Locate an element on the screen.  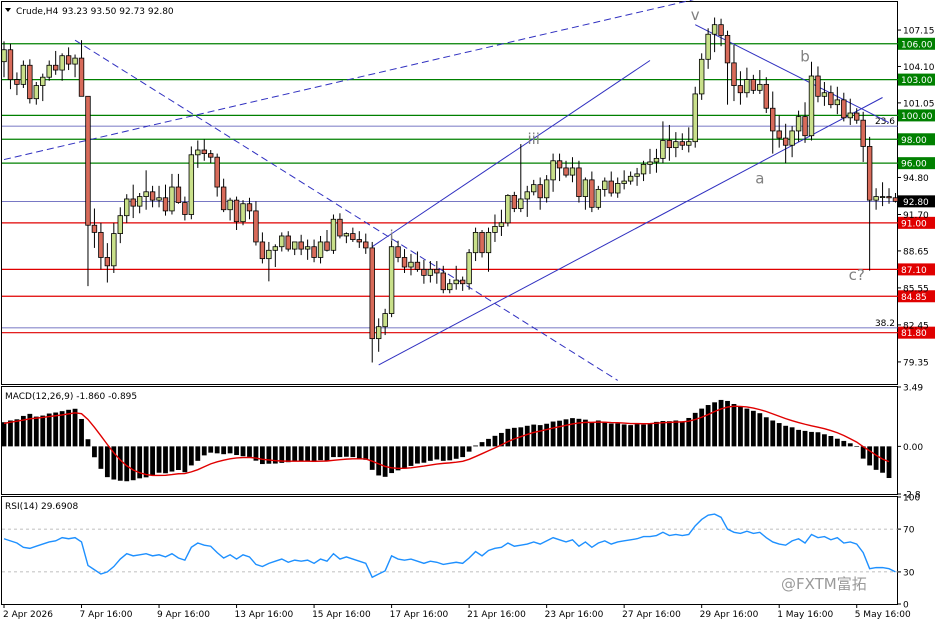
symbol-label: Crude,H4 is located at coordinates (37, 12).